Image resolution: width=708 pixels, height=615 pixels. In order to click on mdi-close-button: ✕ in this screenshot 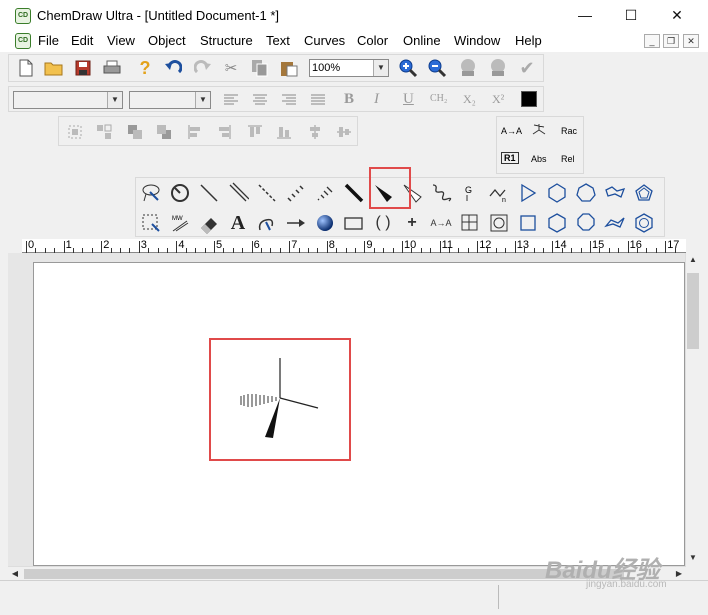, I will do `click(691, 41)`.